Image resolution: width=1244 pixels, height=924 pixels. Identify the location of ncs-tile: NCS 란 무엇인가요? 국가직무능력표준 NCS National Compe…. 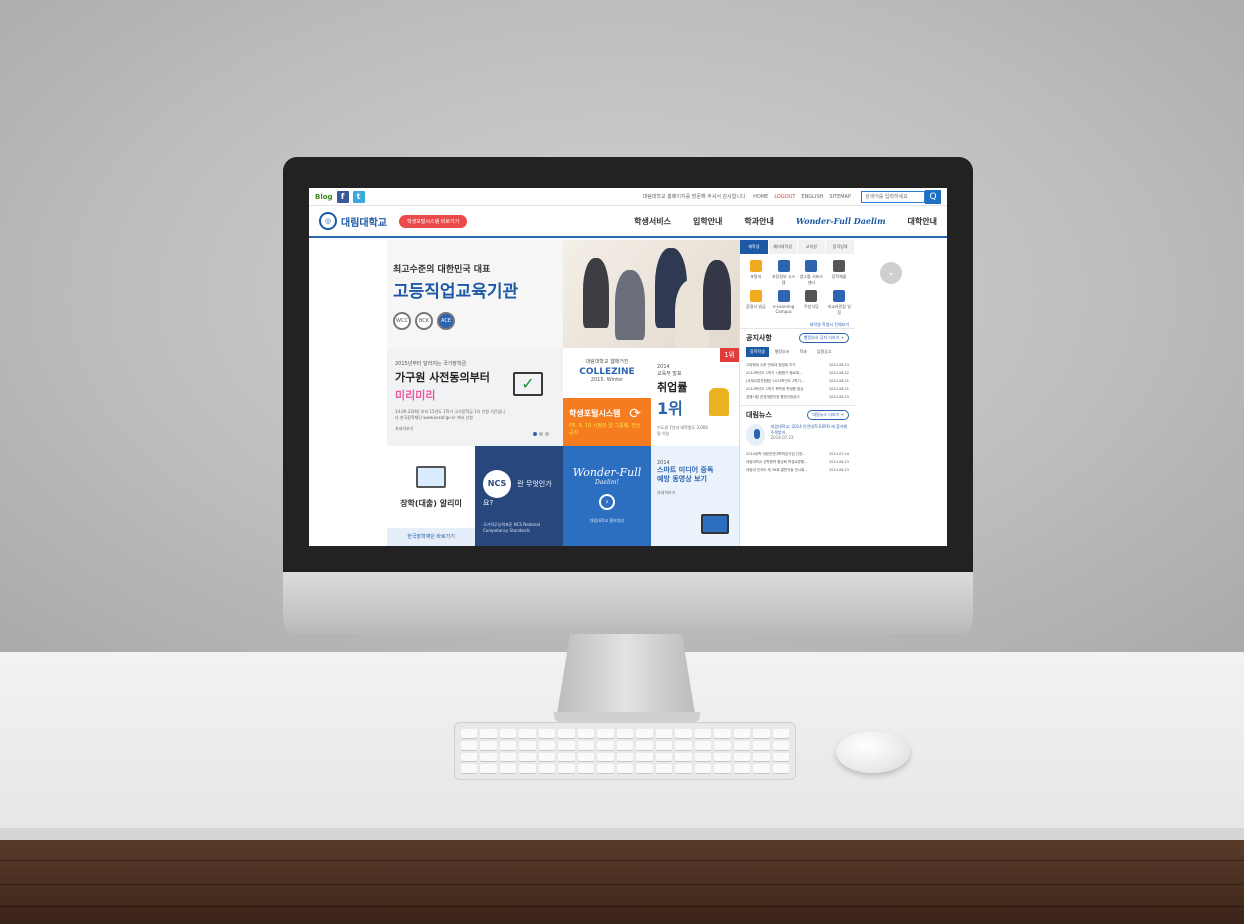
(519, 496).